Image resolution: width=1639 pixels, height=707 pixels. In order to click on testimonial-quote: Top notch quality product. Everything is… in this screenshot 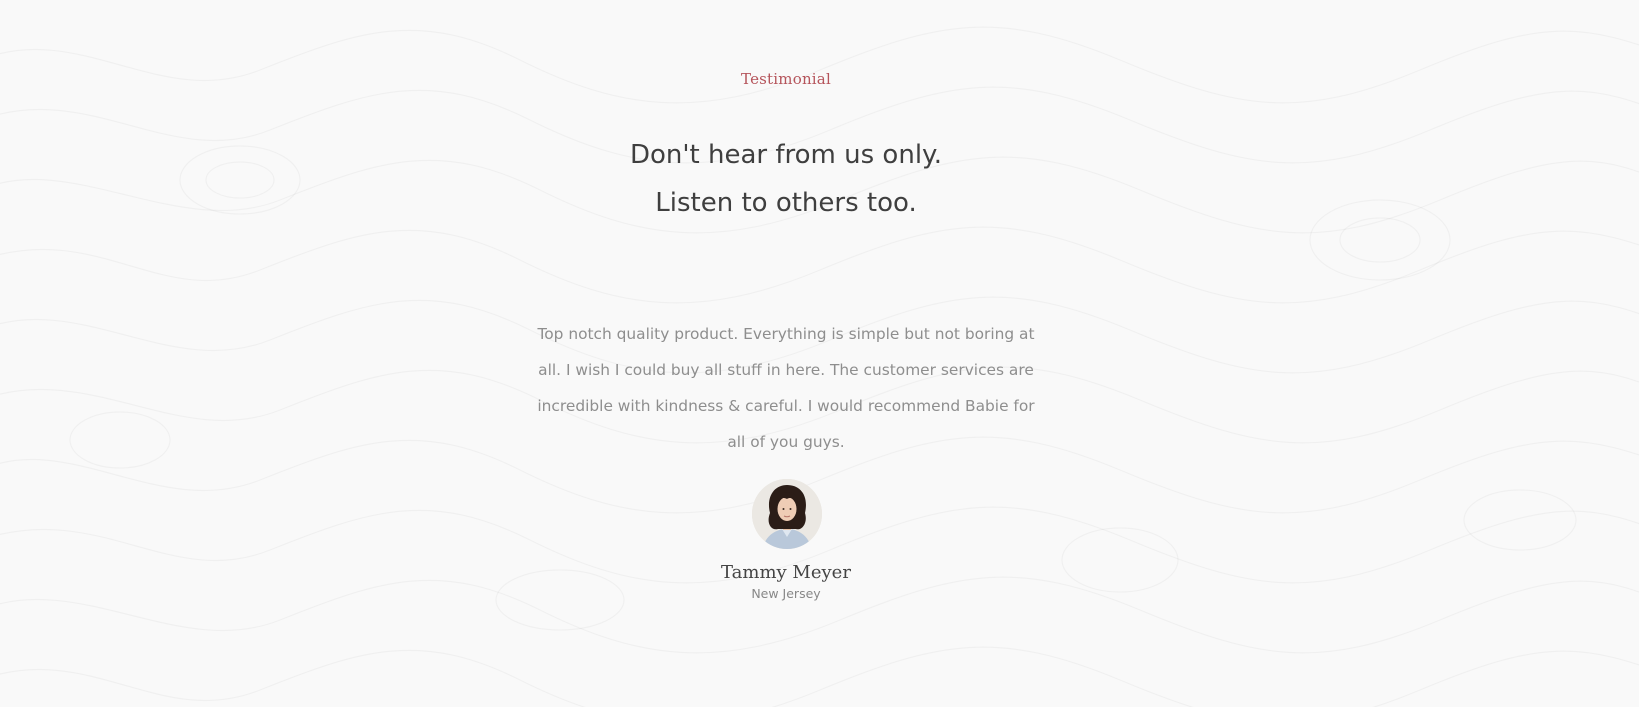, I will do `click(786, 388)`.